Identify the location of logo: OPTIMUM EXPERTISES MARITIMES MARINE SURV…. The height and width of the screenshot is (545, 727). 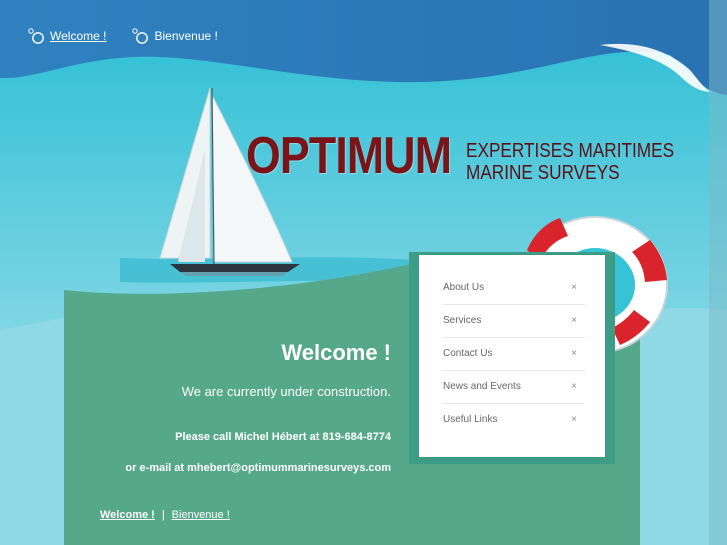
(460, 156).